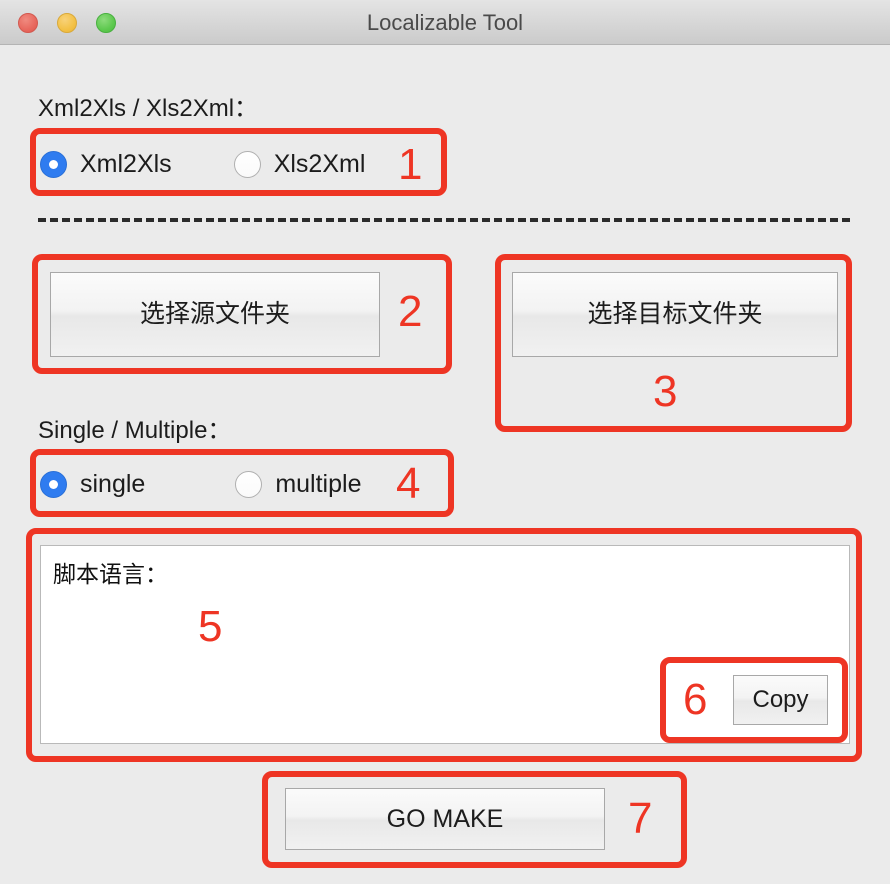 The image size is (890, 884). Describe the element at coordinates (408, 483) in the screenshot. I see `annotation-number-4: 4` at that location.